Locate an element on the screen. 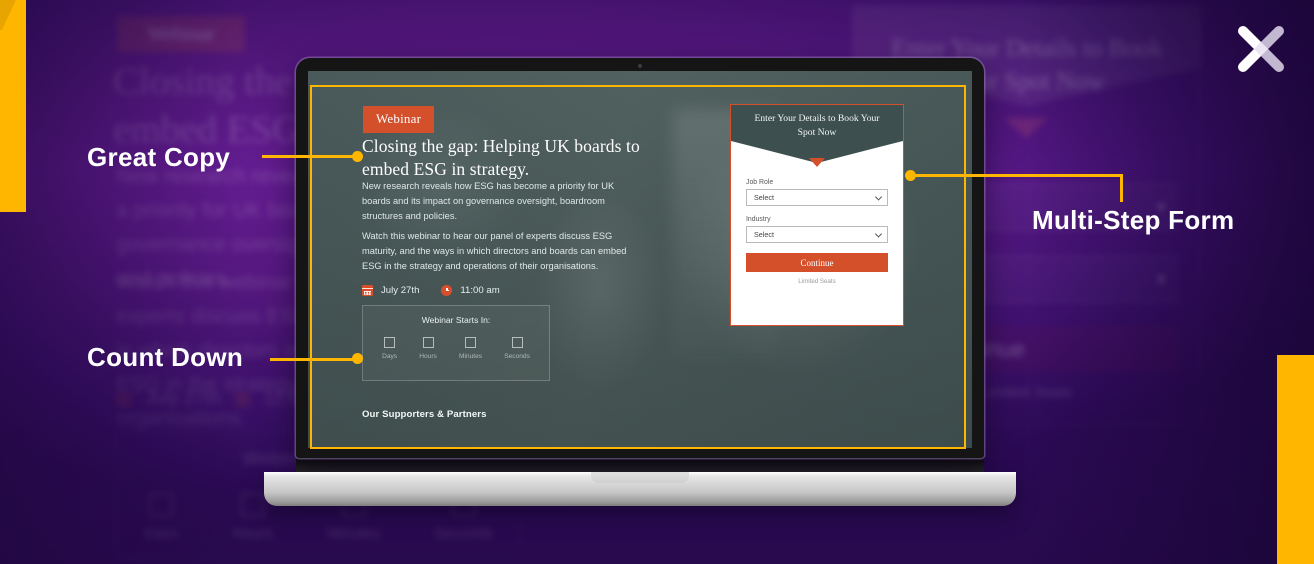 The image size is (1314, 564). countdown-label-minutes: Minutes is located at coordinates (470, 356).